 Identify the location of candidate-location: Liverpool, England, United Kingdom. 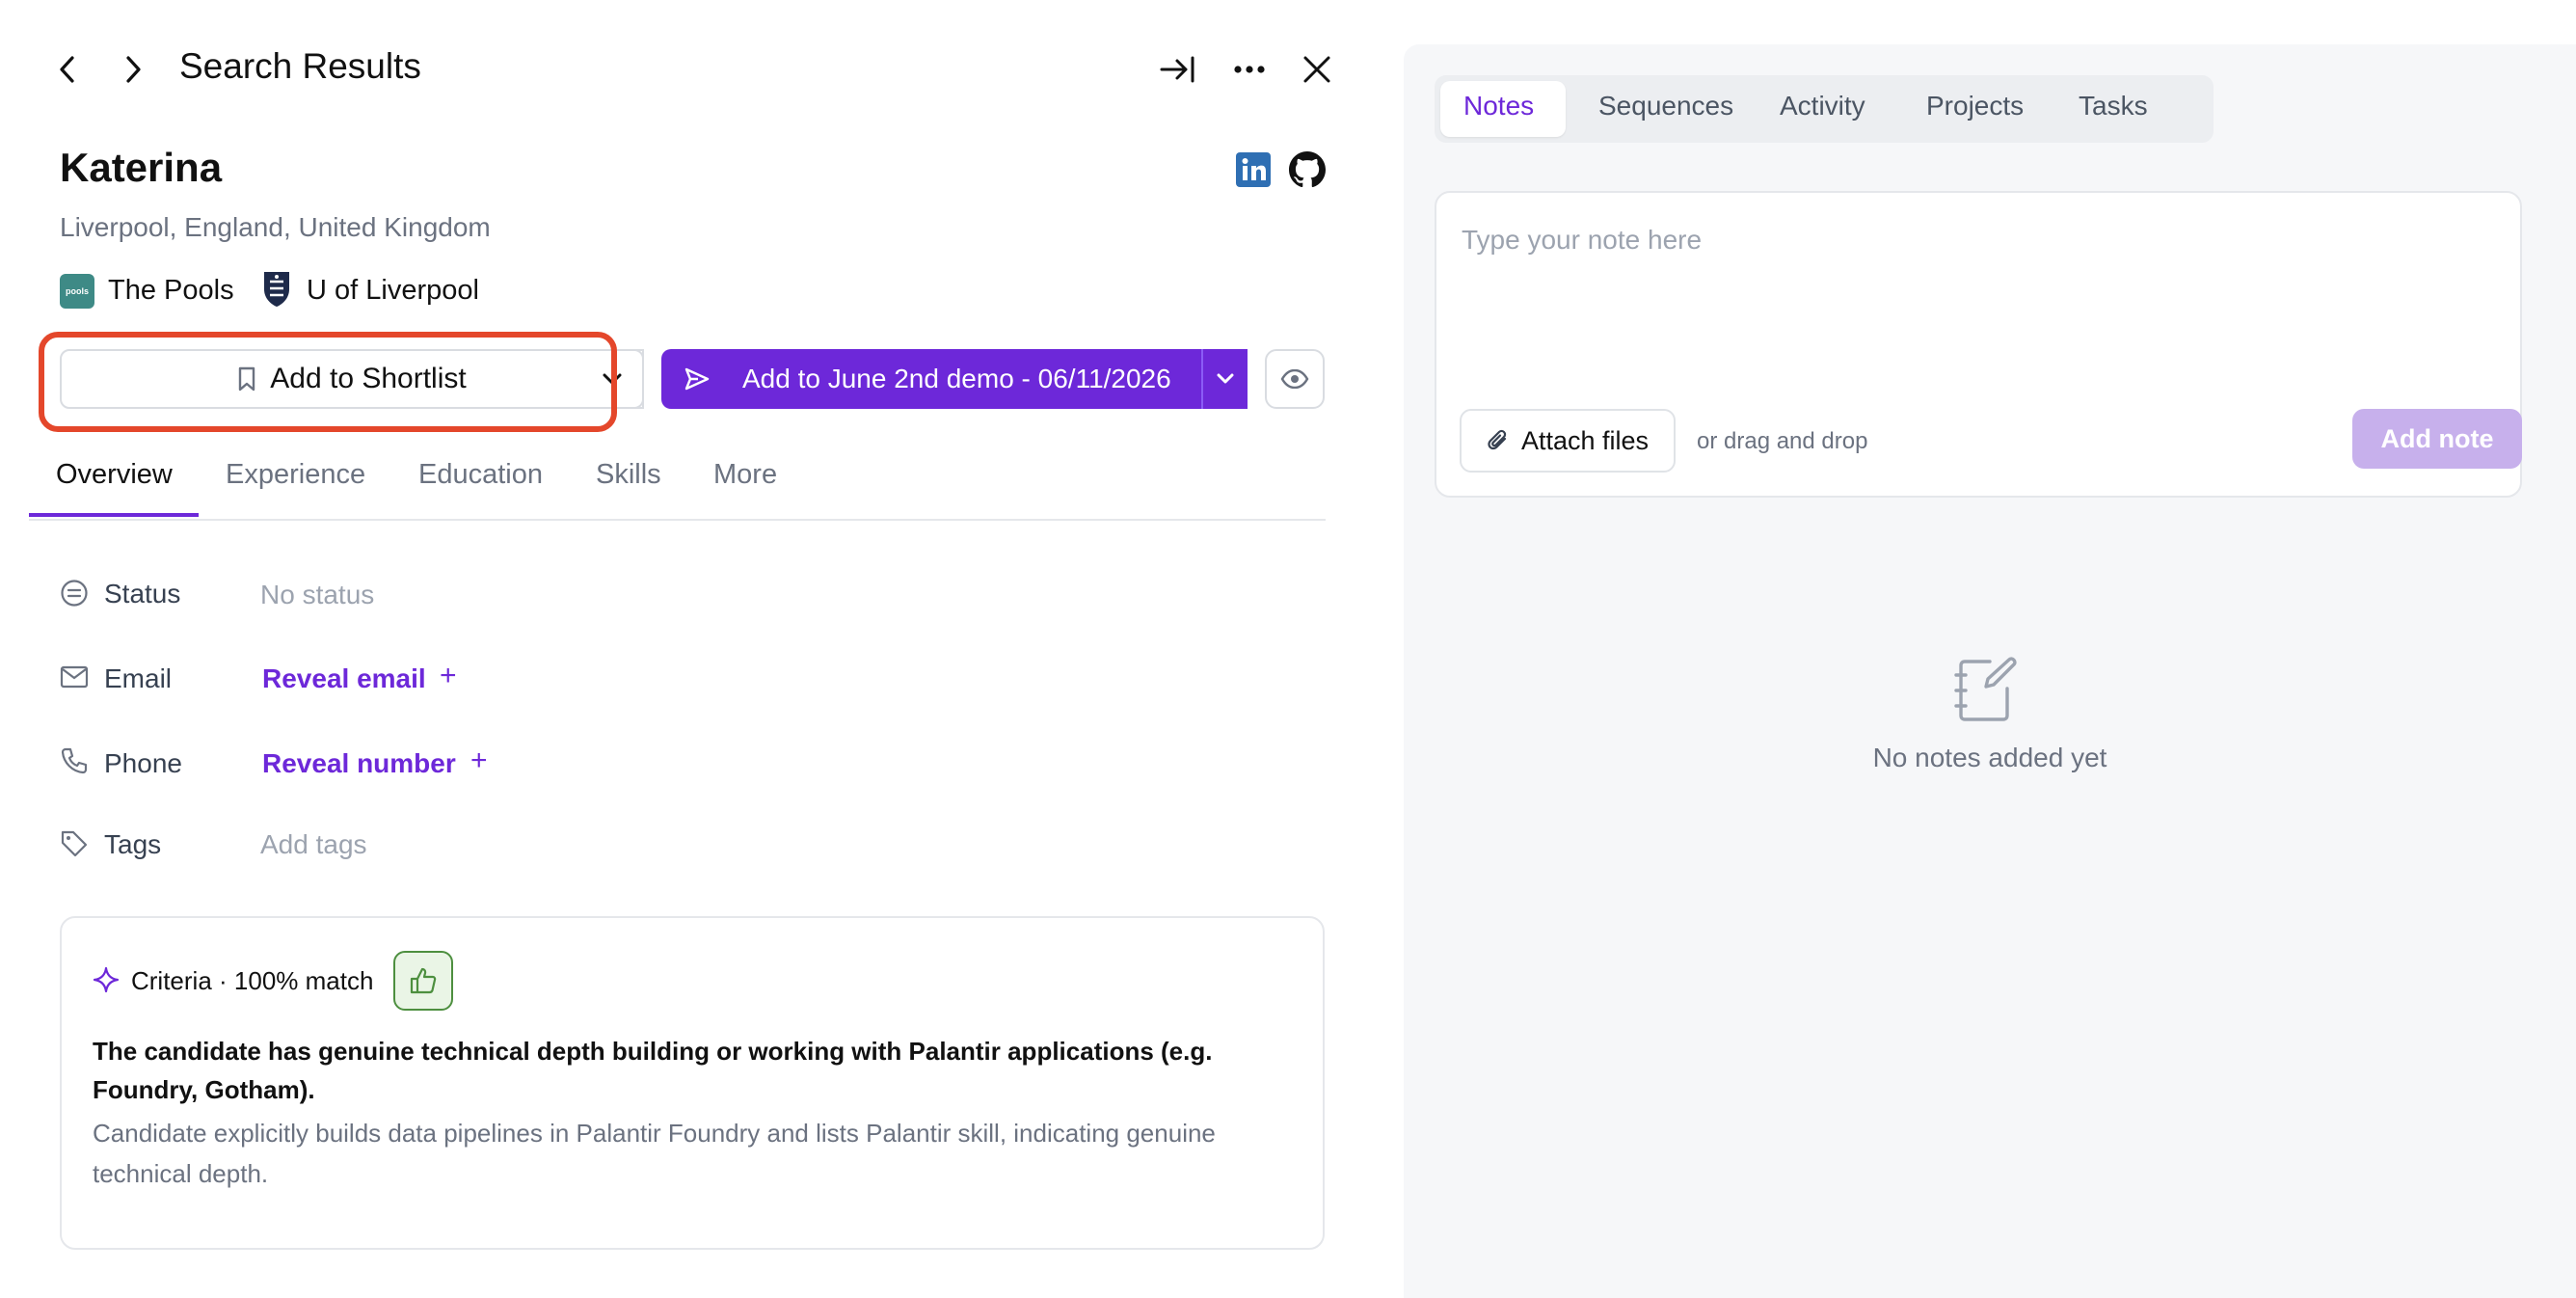
(275, 227).